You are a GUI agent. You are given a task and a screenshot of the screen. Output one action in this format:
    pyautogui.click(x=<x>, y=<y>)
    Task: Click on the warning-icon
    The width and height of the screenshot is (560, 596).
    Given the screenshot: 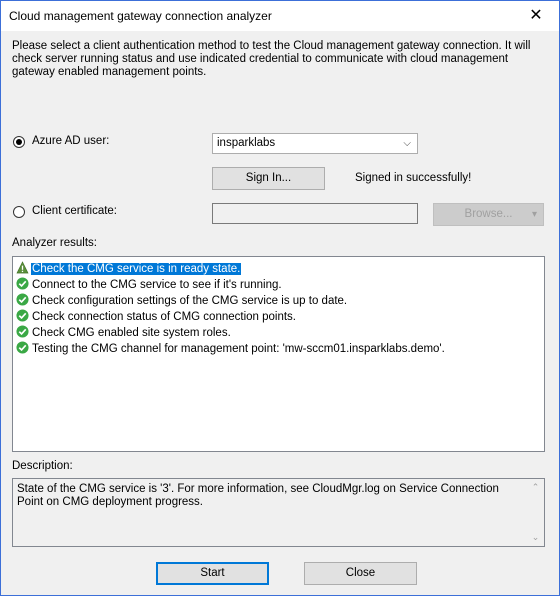 What is the action you would take?
    pyautogui.click(x=22, y=267)
    